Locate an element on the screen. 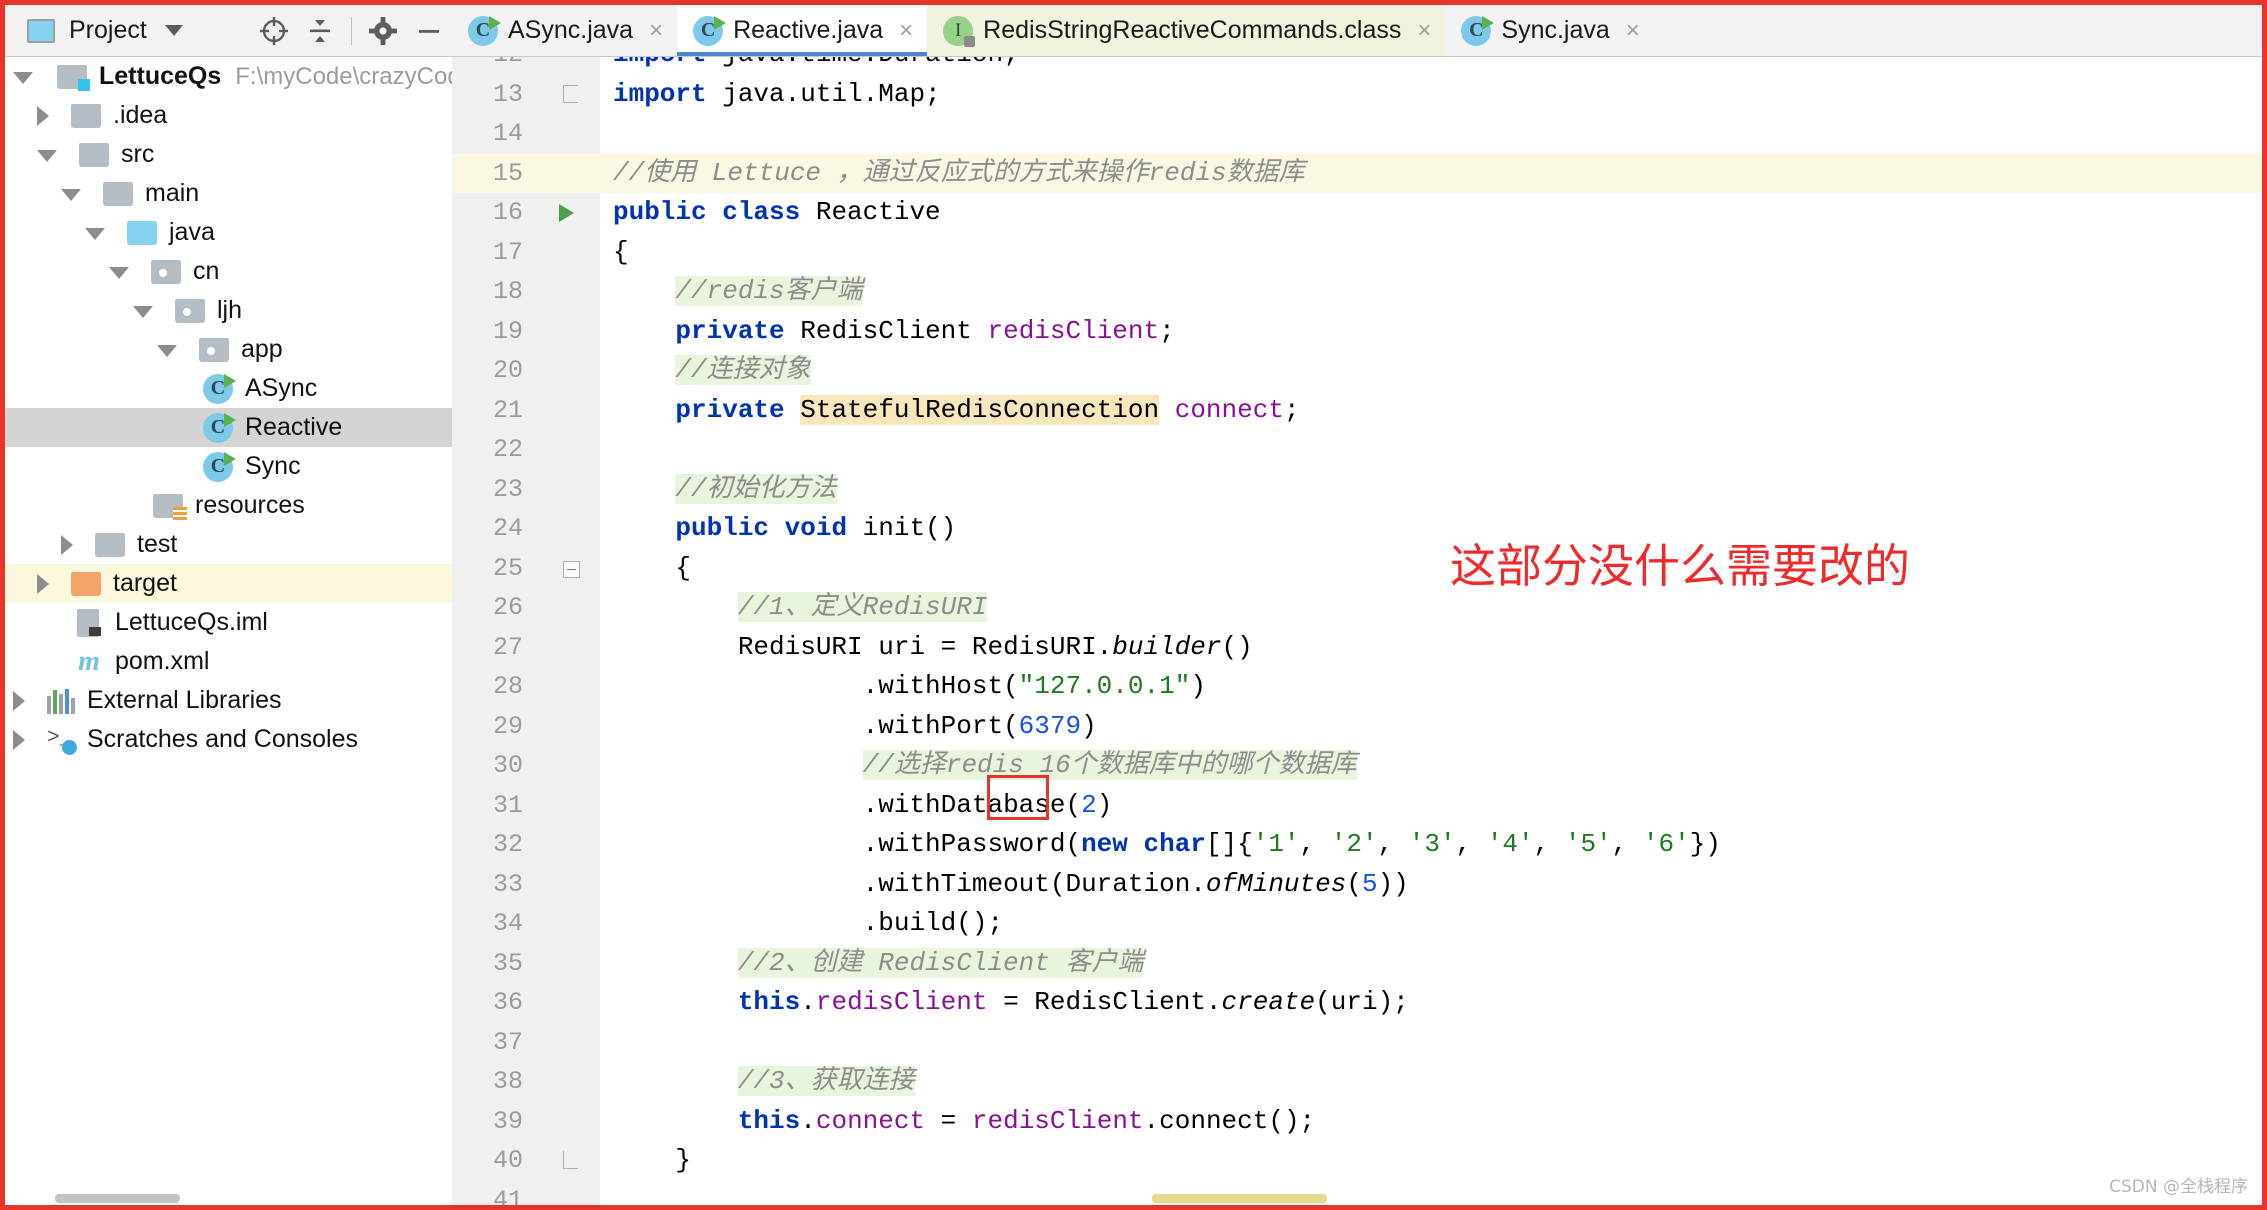  tree-item-src: src is located at coordinates (228, 154).